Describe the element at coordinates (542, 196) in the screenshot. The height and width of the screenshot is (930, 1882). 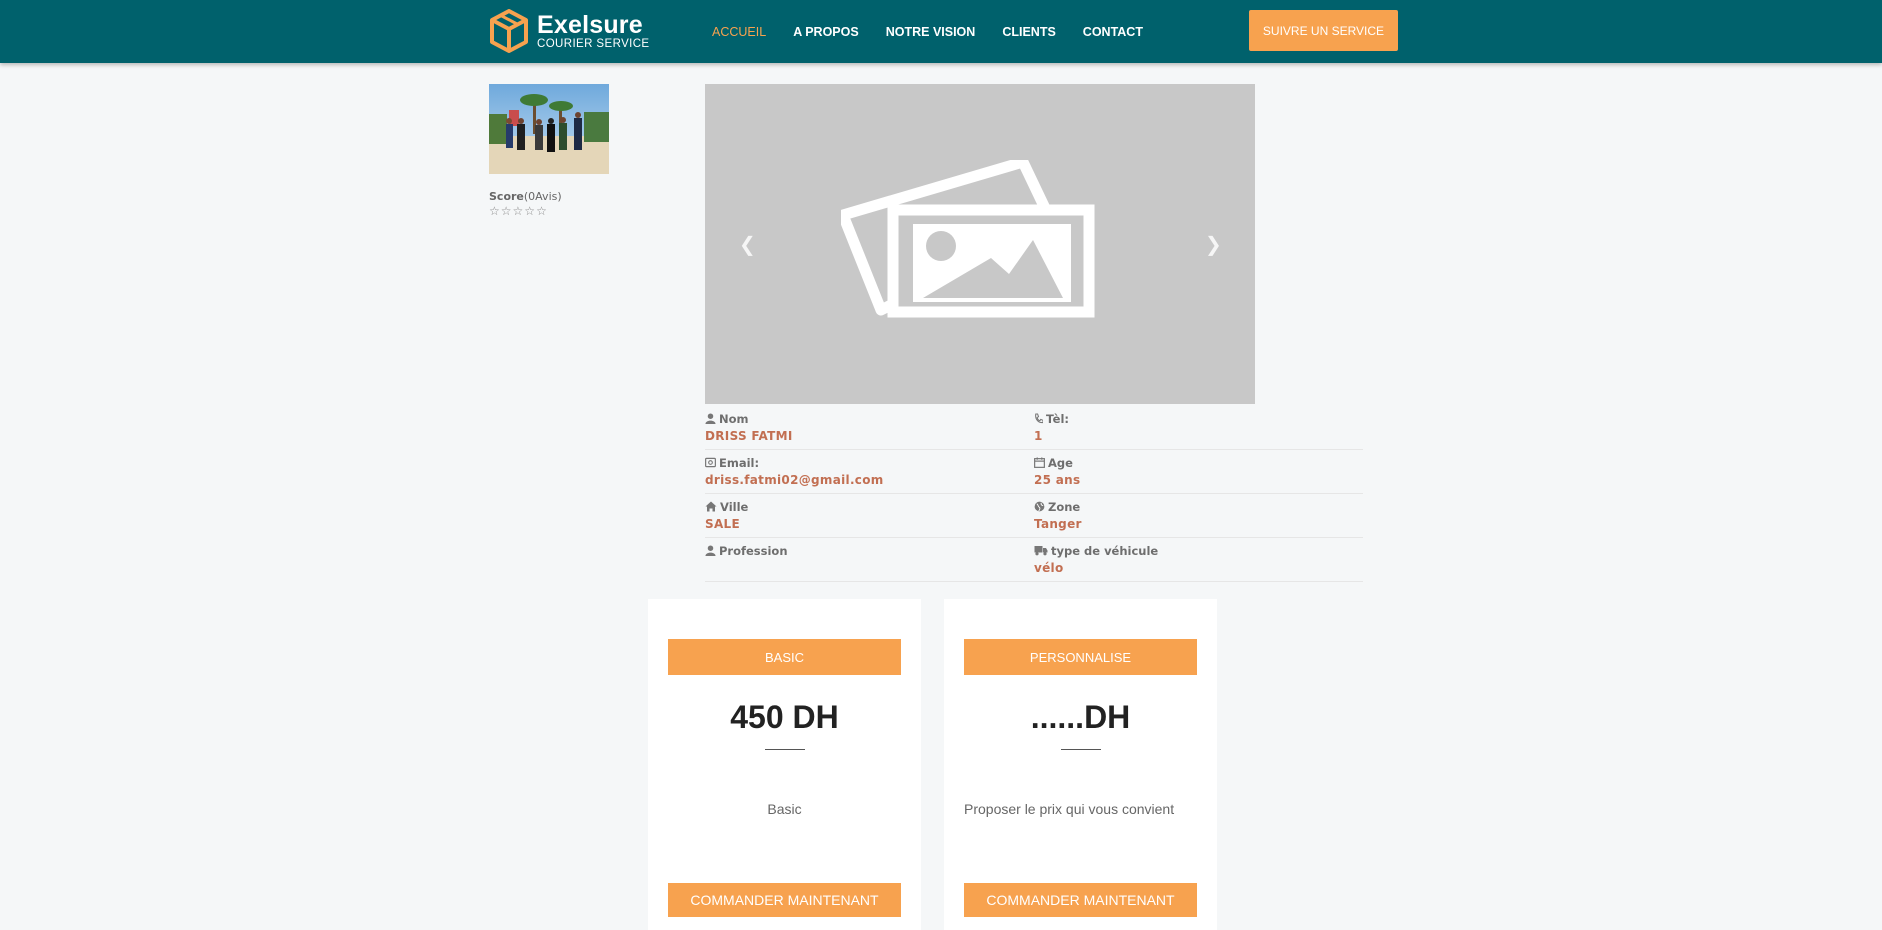
I see `score-count: (0Avis)` at that location.